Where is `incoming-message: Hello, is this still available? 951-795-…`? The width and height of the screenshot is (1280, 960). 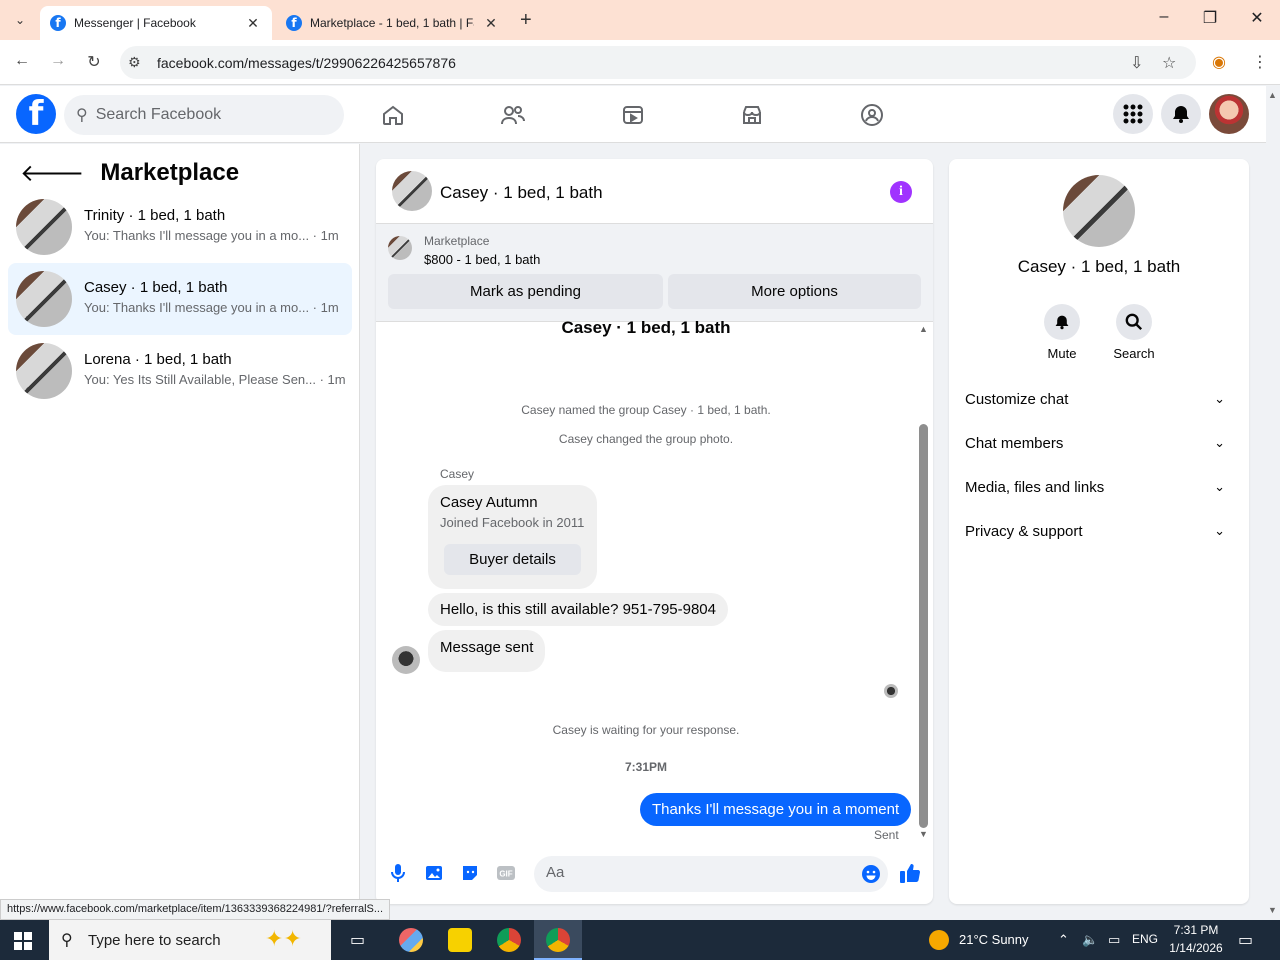
incoming-message: Hello, is this still available? 951-795-… is located at coordinates (578, 609).